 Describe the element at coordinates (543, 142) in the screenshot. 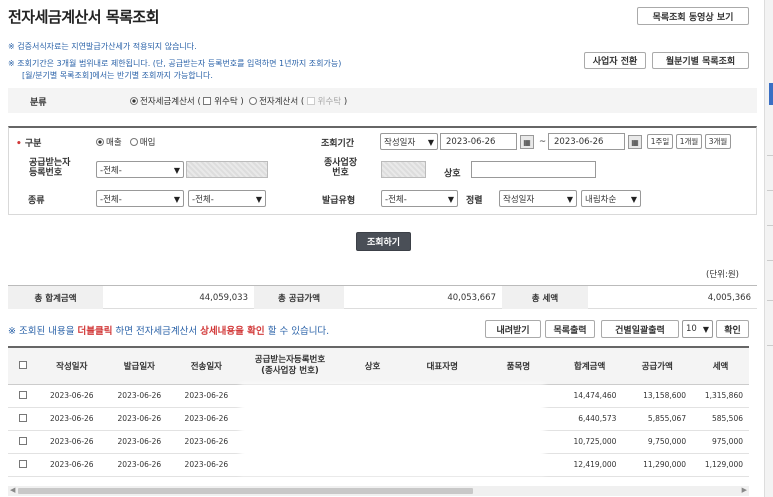

I see `date-tilde: ~` at that location.